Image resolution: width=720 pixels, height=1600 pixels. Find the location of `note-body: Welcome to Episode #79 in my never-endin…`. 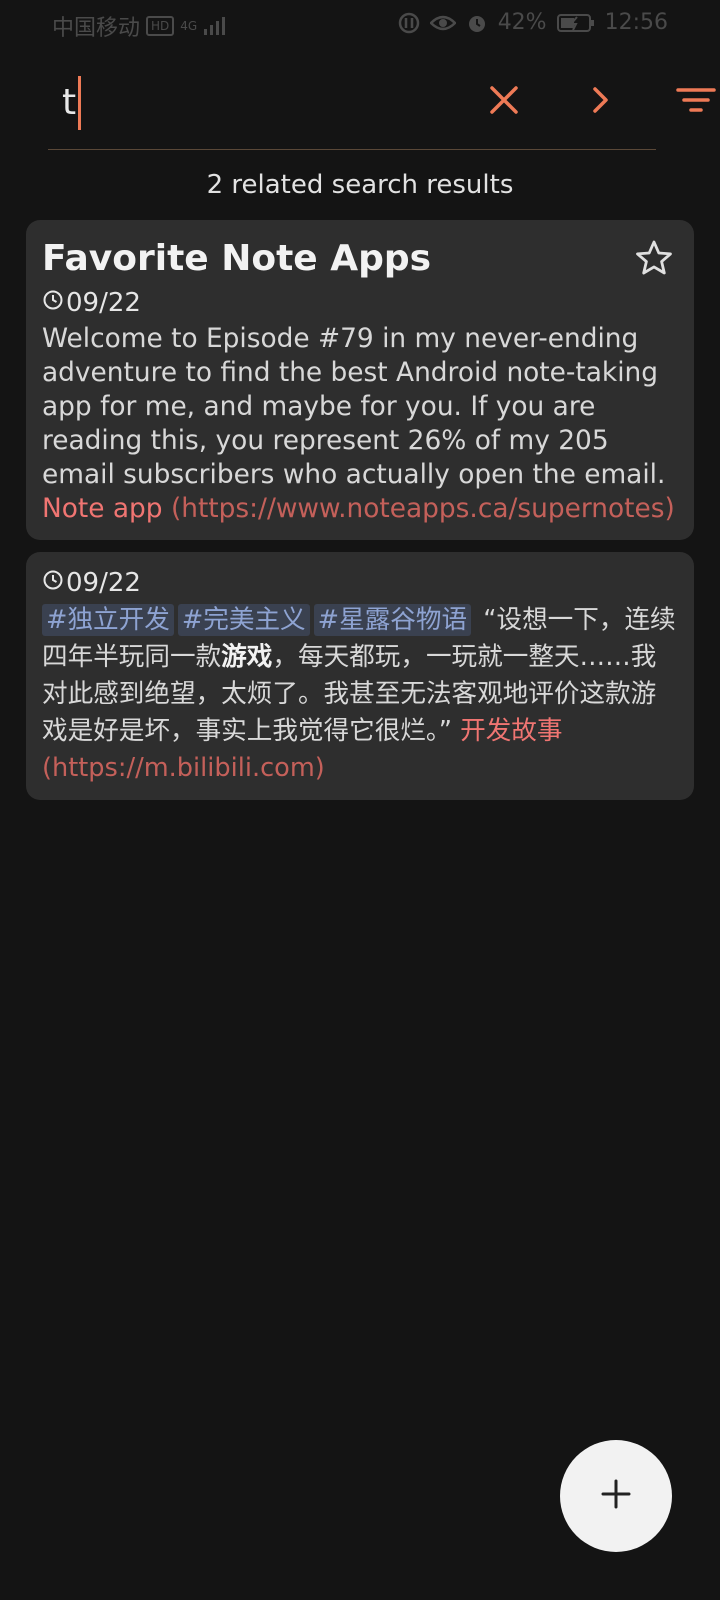

note-body: Welcome to Episode #79 in my never-endin… is located at coordinates (360, 424).